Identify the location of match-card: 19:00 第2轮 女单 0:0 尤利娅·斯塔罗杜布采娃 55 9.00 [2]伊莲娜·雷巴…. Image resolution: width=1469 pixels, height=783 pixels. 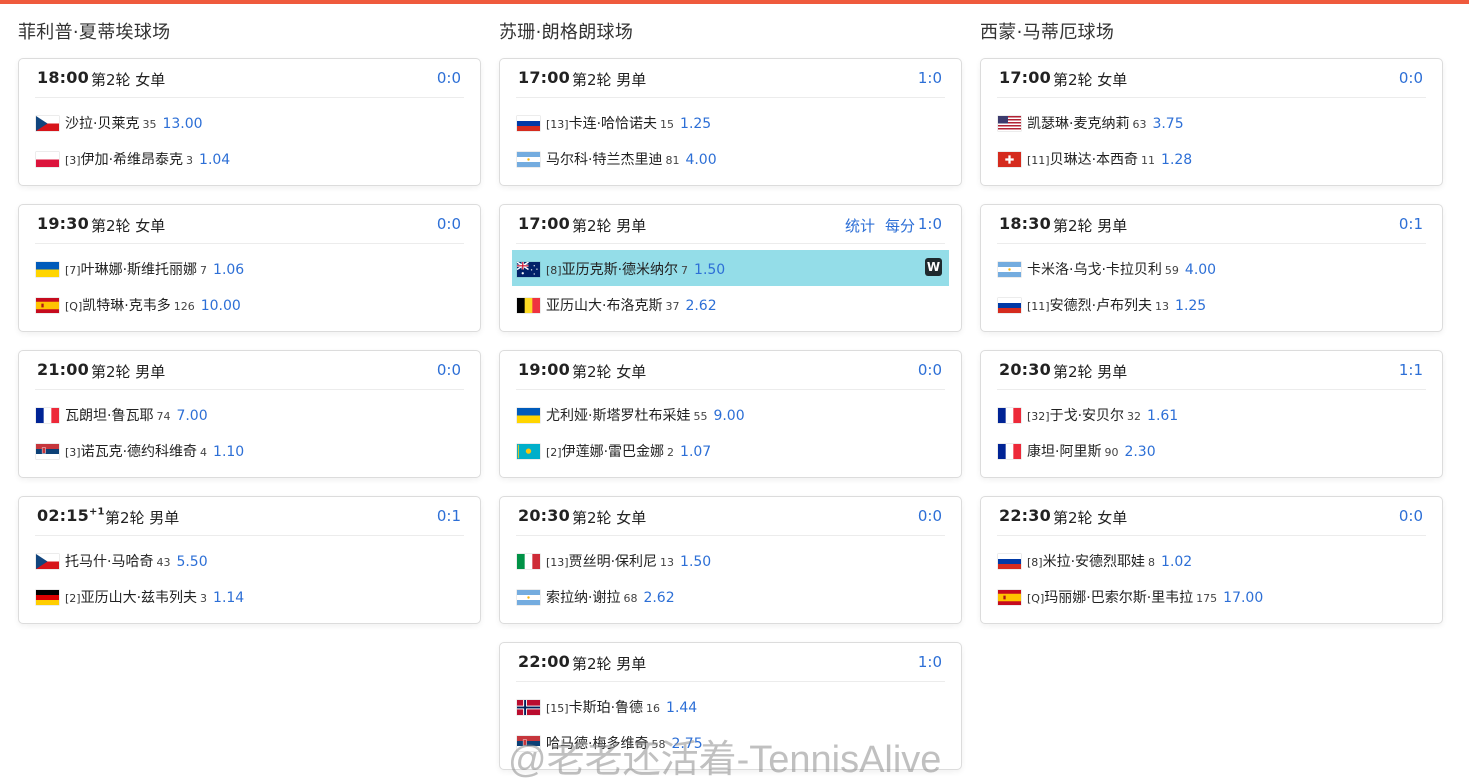
(730, 414).